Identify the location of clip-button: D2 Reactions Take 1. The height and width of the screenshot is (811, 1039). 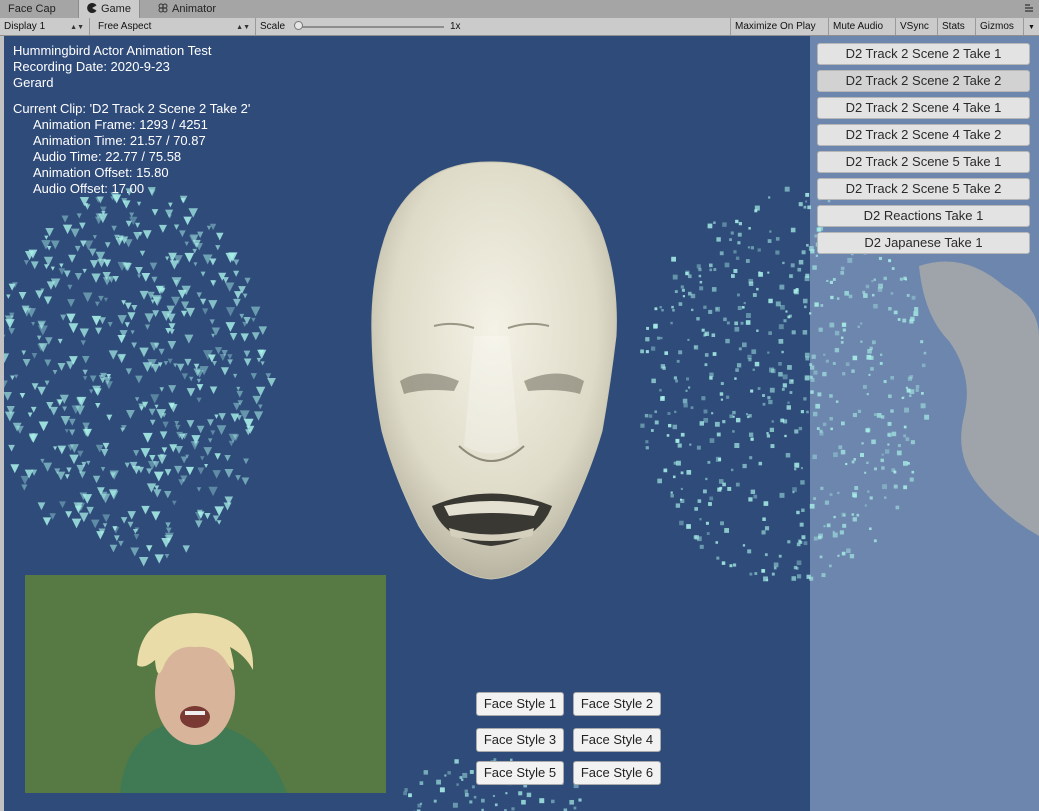
(923, 216).